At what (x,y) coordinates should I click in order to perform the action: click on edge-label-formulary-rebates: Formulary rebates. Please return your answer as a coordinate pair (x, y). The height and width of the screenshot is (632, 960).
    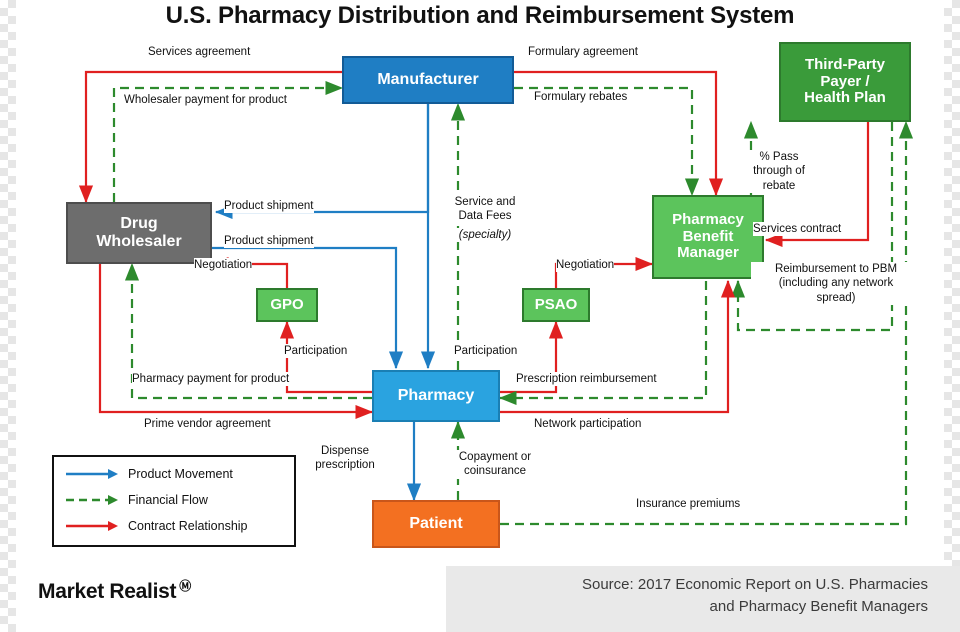
    Looking at the image, I should click on (581, 97).